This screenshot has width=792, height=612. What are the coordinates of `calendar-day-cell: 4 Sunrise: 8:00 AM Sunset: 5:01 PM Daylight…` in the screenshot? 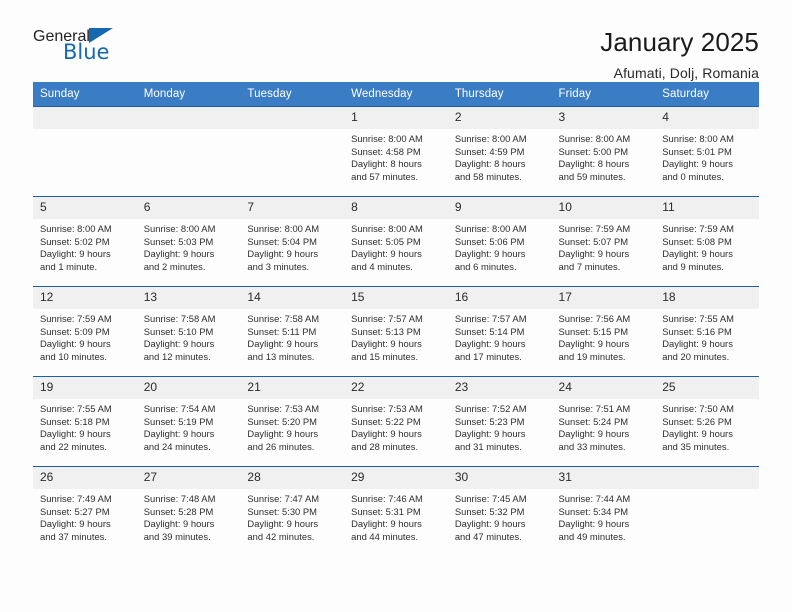 It's located at (707, 151).